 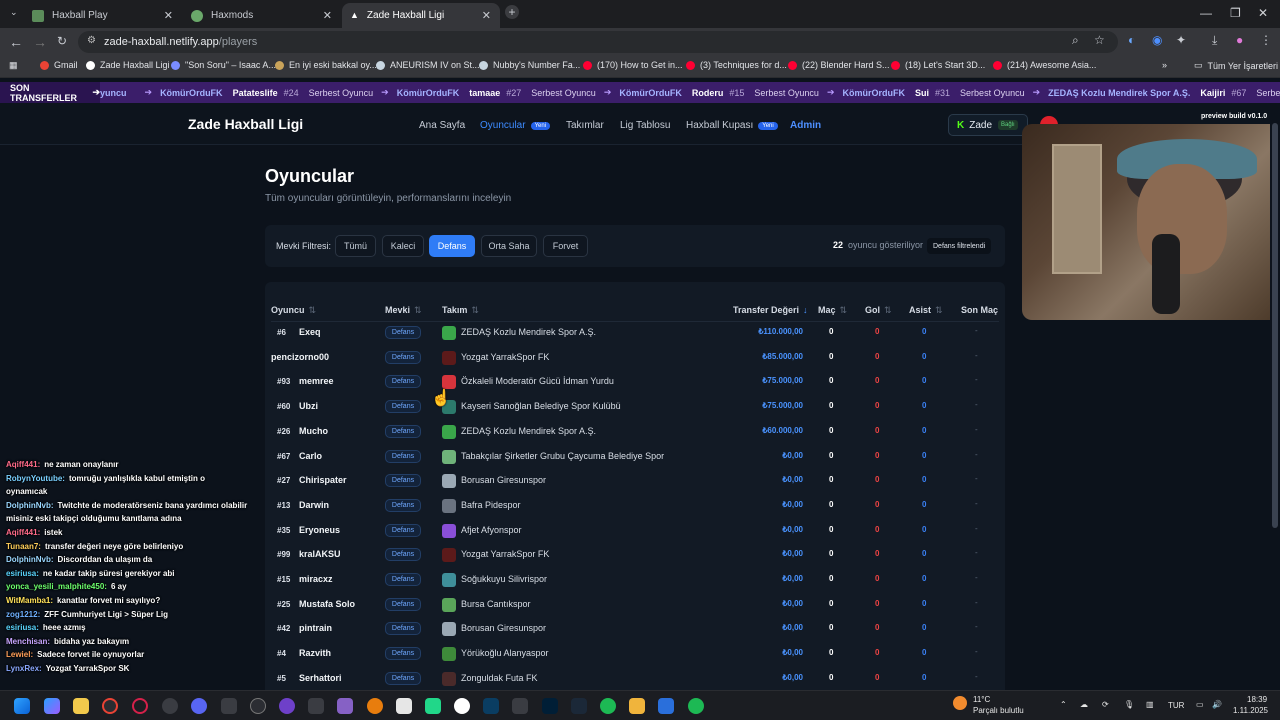 What do you see at coordinates (403, 310) in the screenshot?
I see `col-mevki: Mevki ⇅` at bounding box center [403, 310].